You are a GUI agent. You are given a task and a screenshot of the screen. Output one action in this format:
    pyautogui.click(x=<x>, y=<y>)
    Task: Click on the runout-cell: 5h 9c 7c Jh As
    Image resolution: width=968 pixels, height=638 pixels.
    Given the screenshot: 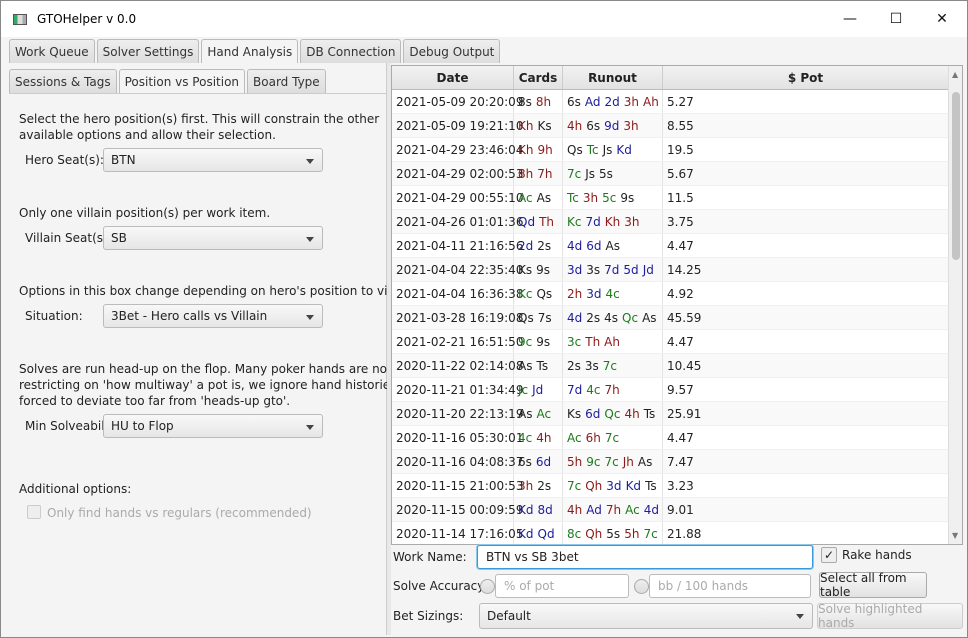 What is the action you would take?
    pyautogui.click(x=613, y=461)
    